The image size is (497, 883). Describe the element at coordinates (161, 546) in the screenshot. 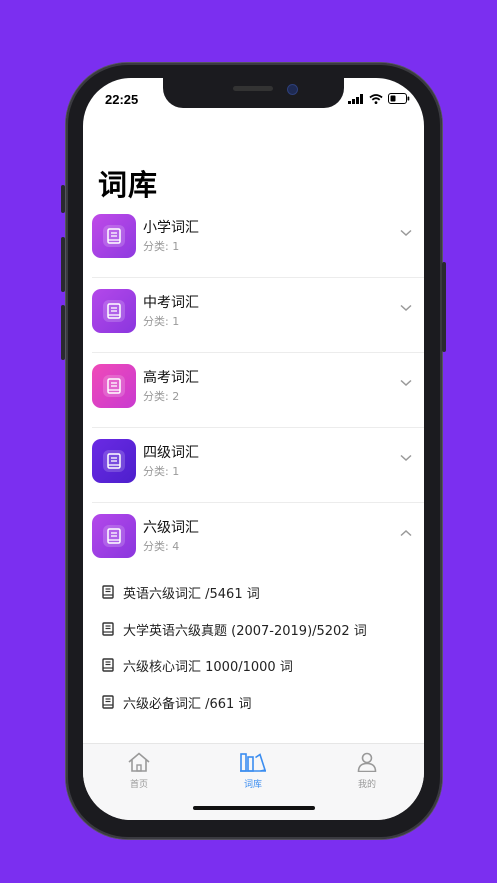

I see `category-count: 分类: 4` at that location.